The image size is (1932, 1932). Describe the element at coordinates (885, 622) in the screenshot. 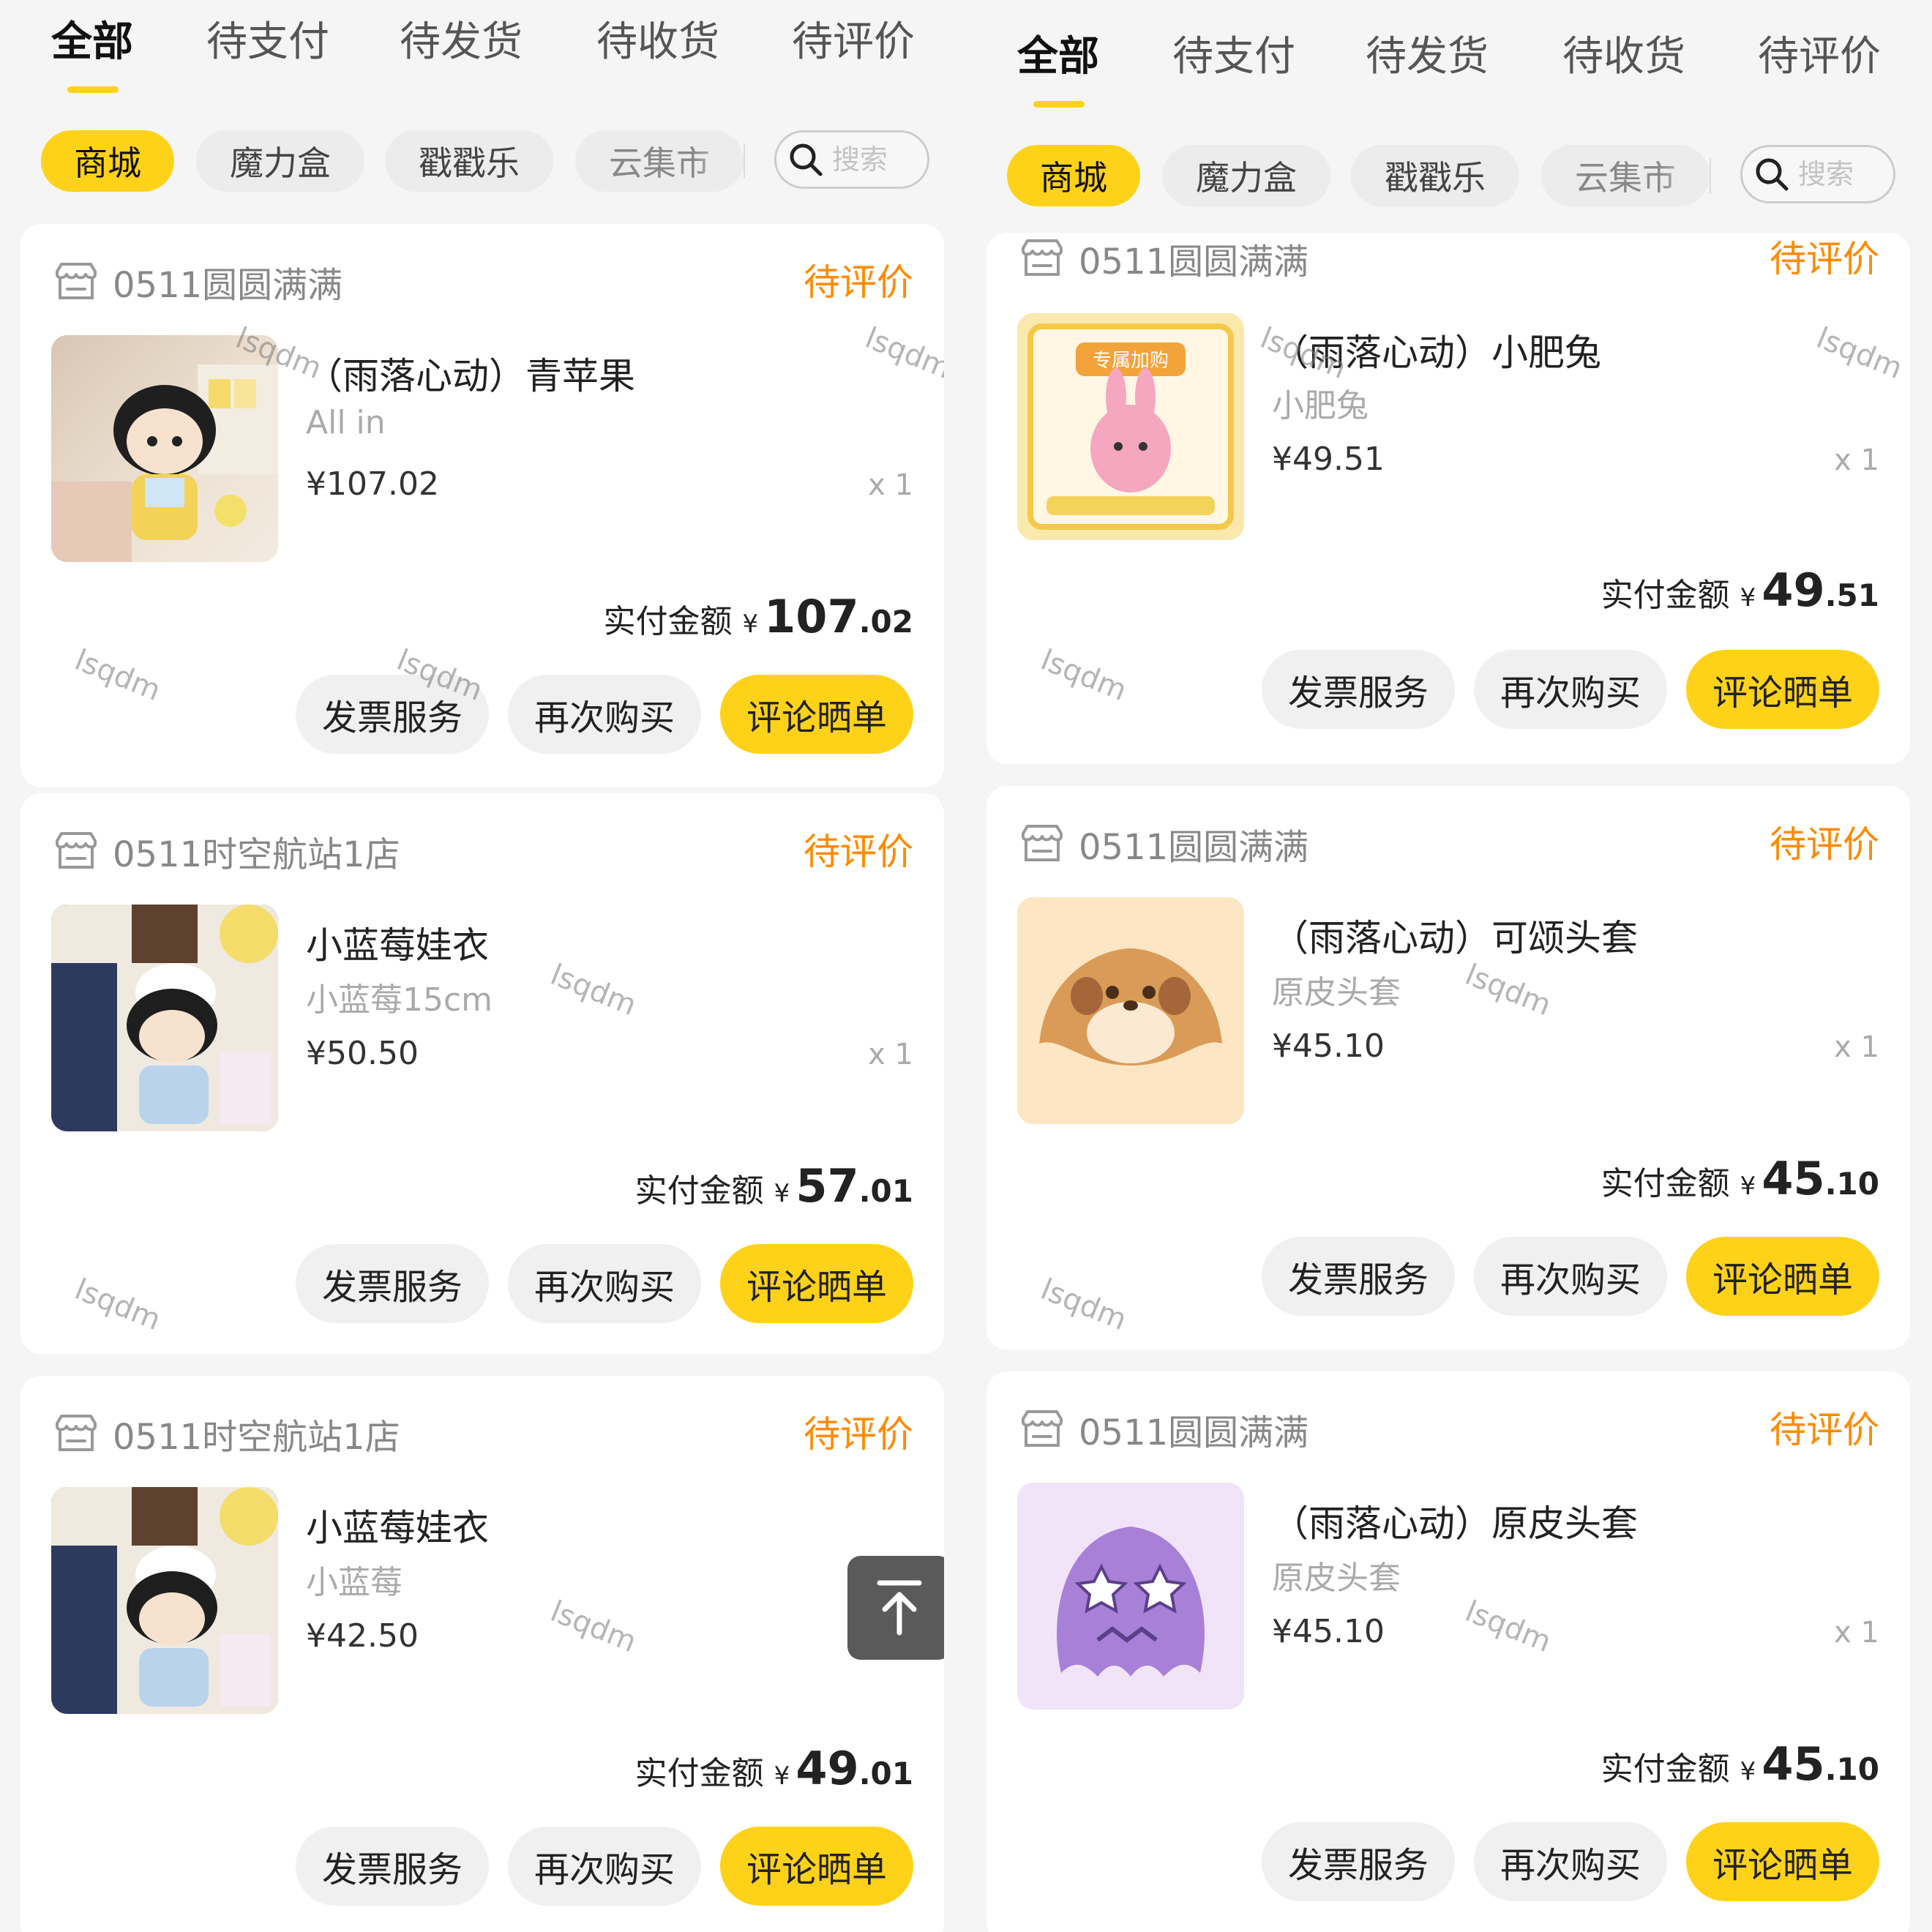

I see `paid-decimal: .02` at that location.